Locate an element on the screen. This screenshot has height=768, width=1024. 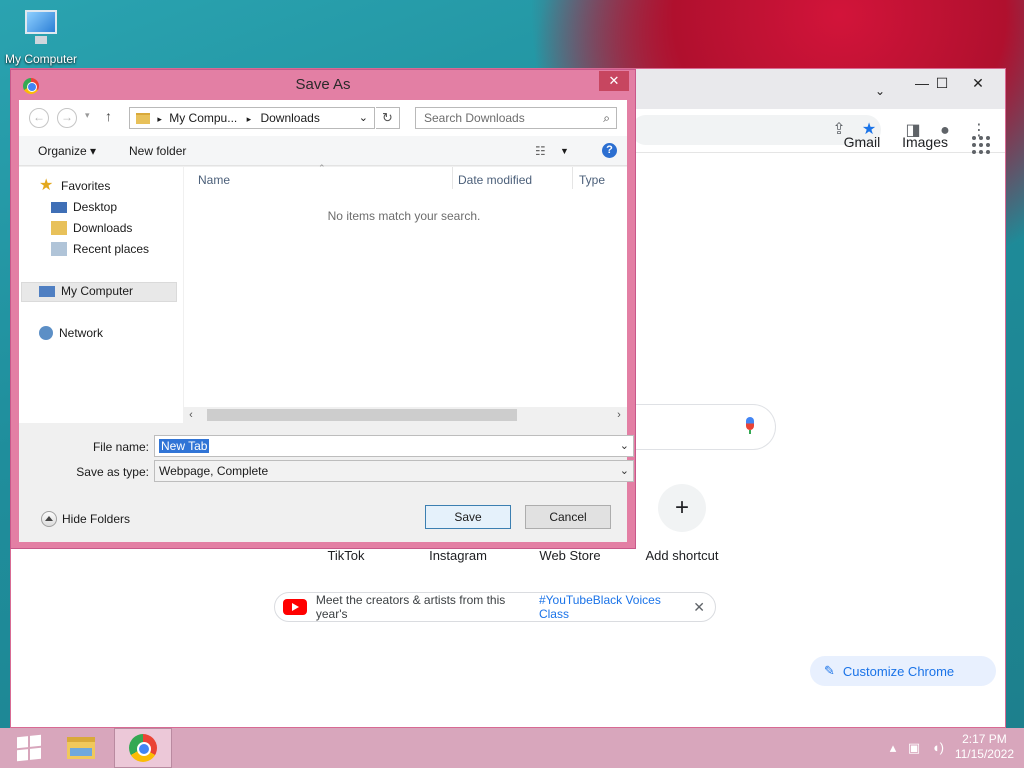
google-search-box is located at coordinates (698, 427).